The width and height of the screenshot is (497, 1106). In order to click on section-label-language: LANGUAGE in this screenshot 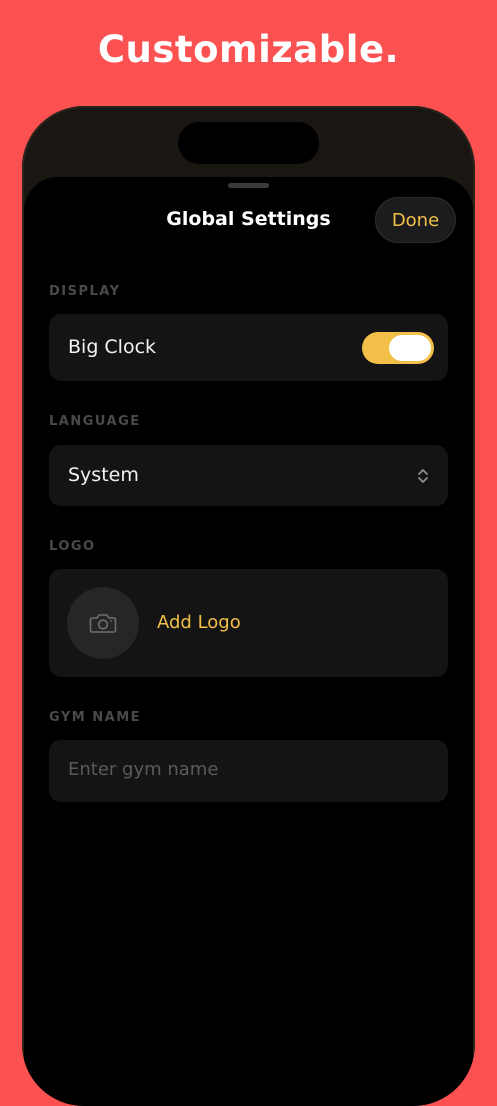, I will do `click(95, 421)`.